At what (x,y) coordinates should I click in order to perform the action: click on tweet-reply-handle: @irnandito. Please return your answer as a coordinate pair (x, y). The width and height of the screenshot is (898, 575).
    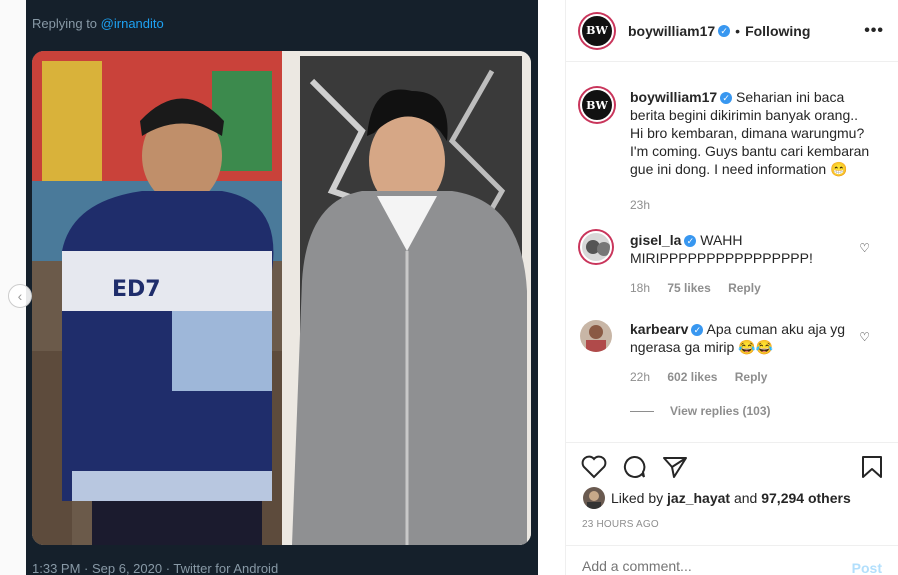
    Looking at the image, I should click on (132, 23).